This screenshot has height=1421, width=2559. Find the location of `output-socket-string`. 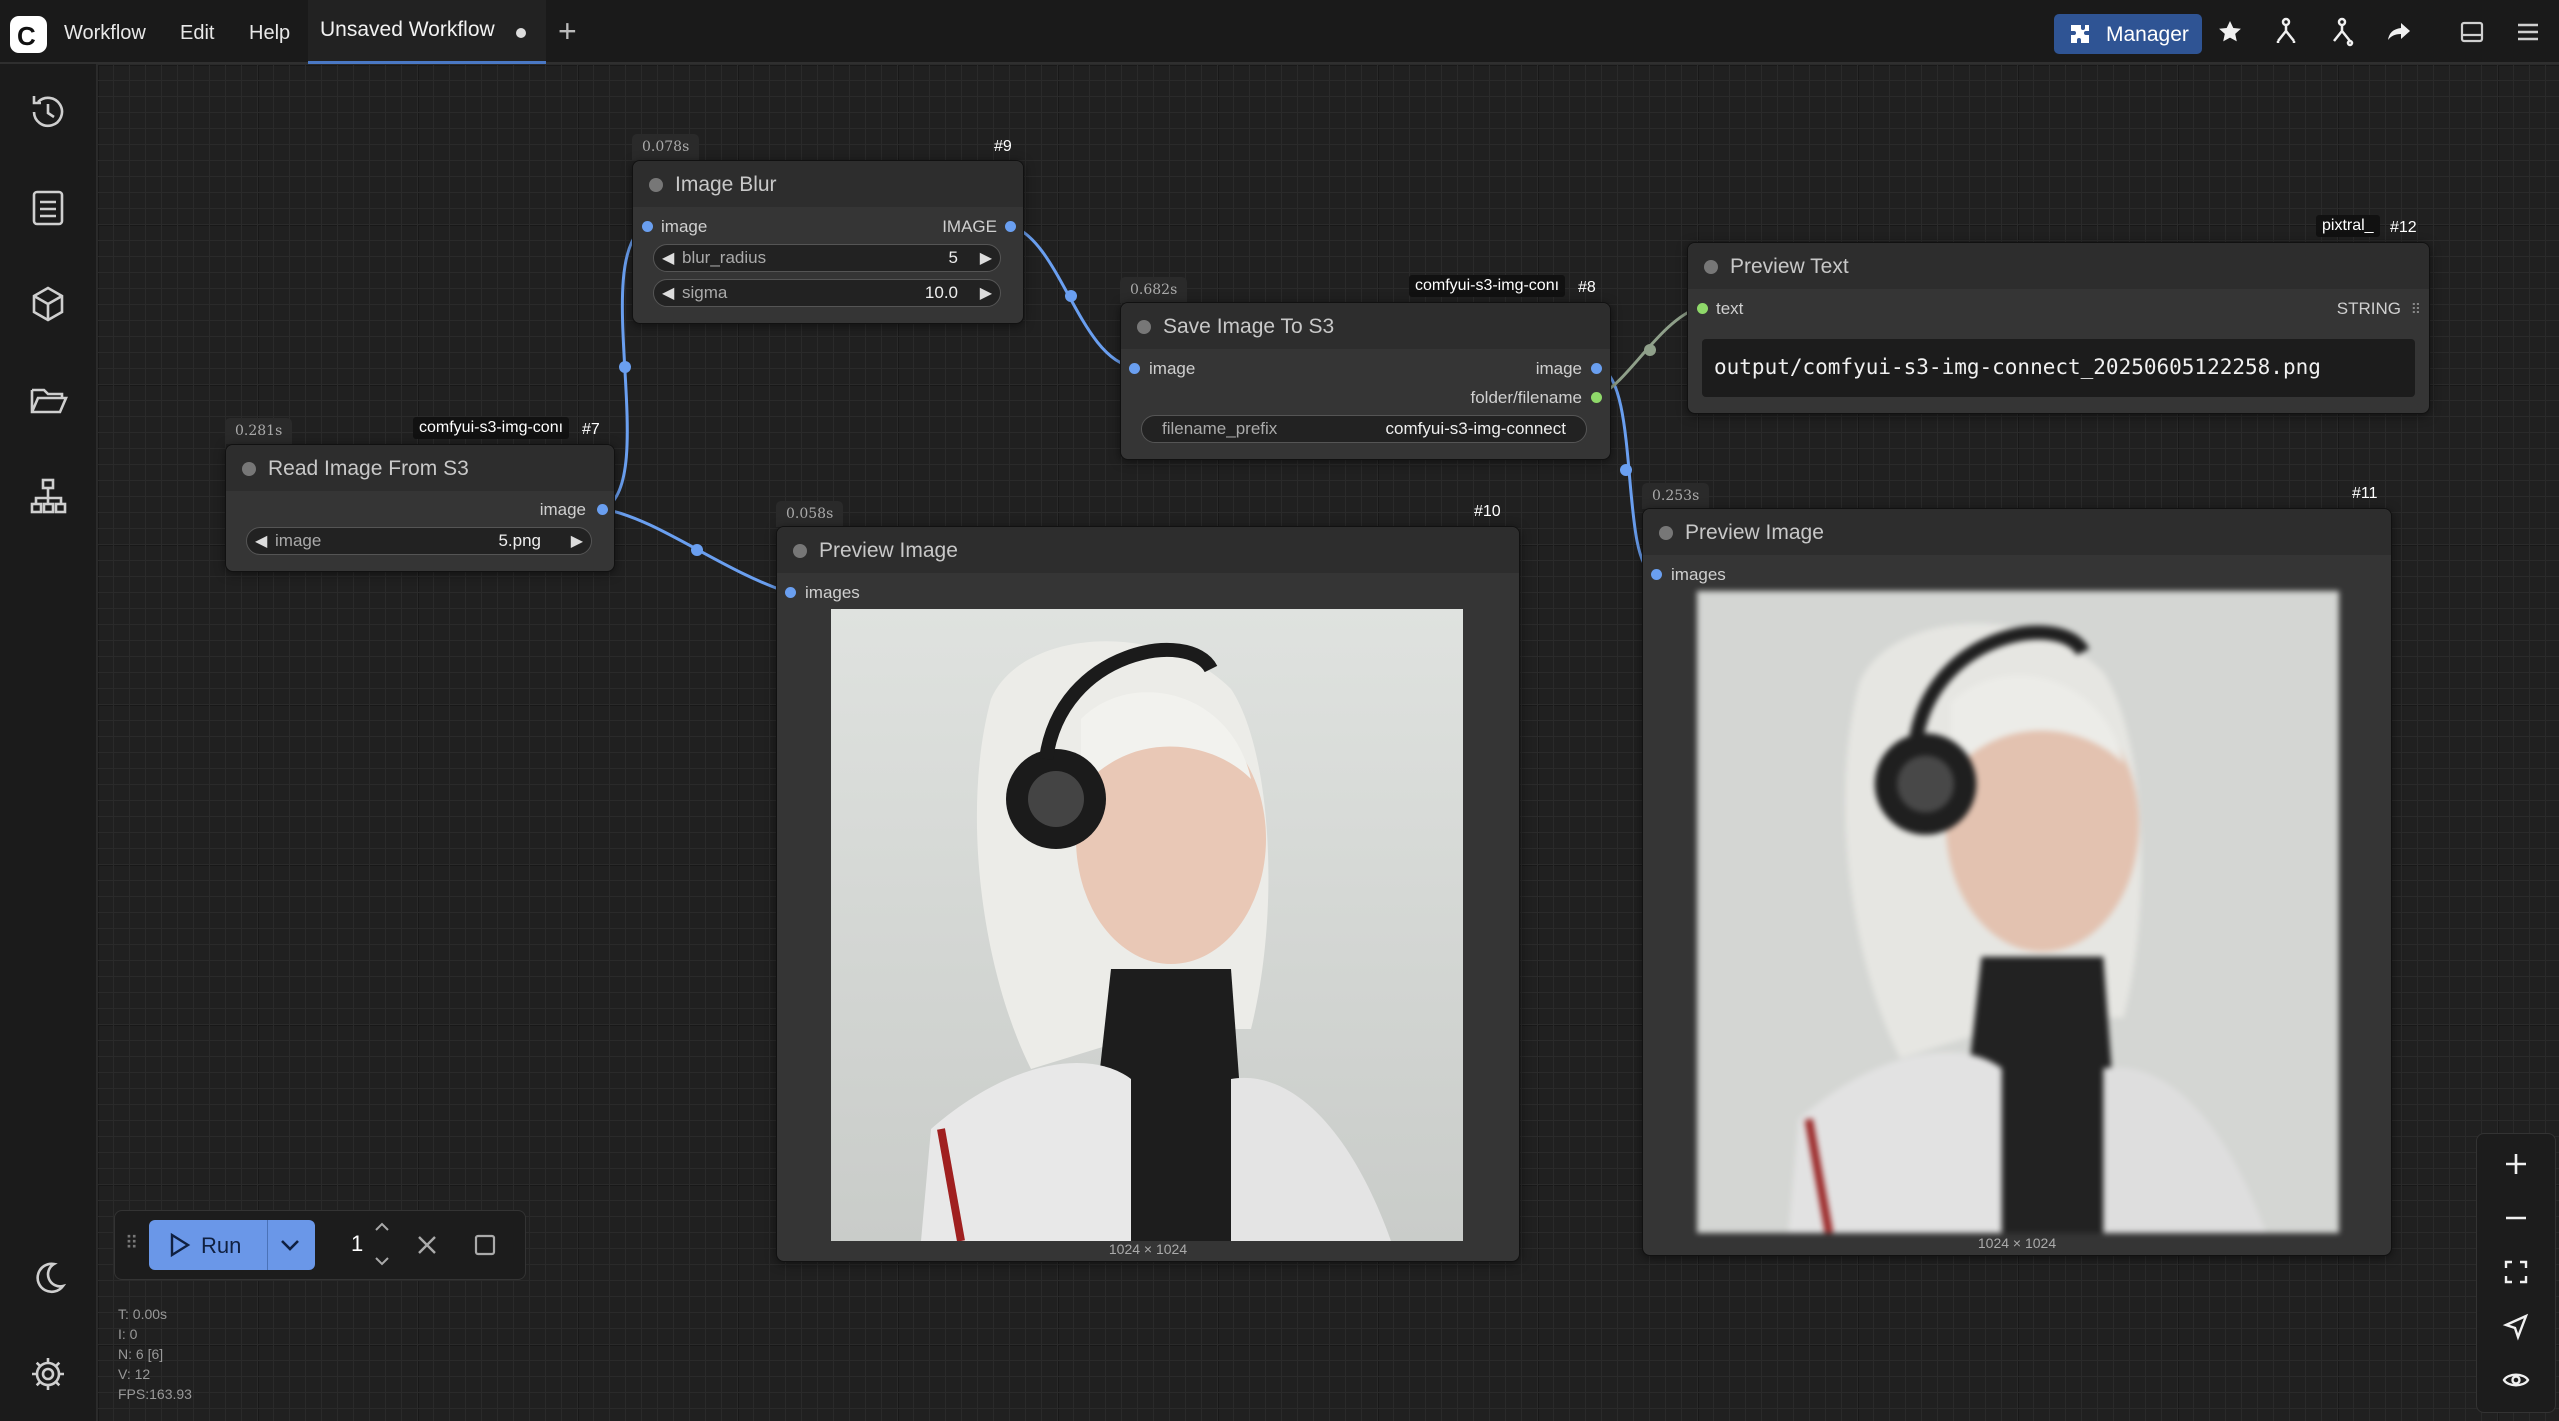

output-socket-string is located at coordinates (1596, 397).